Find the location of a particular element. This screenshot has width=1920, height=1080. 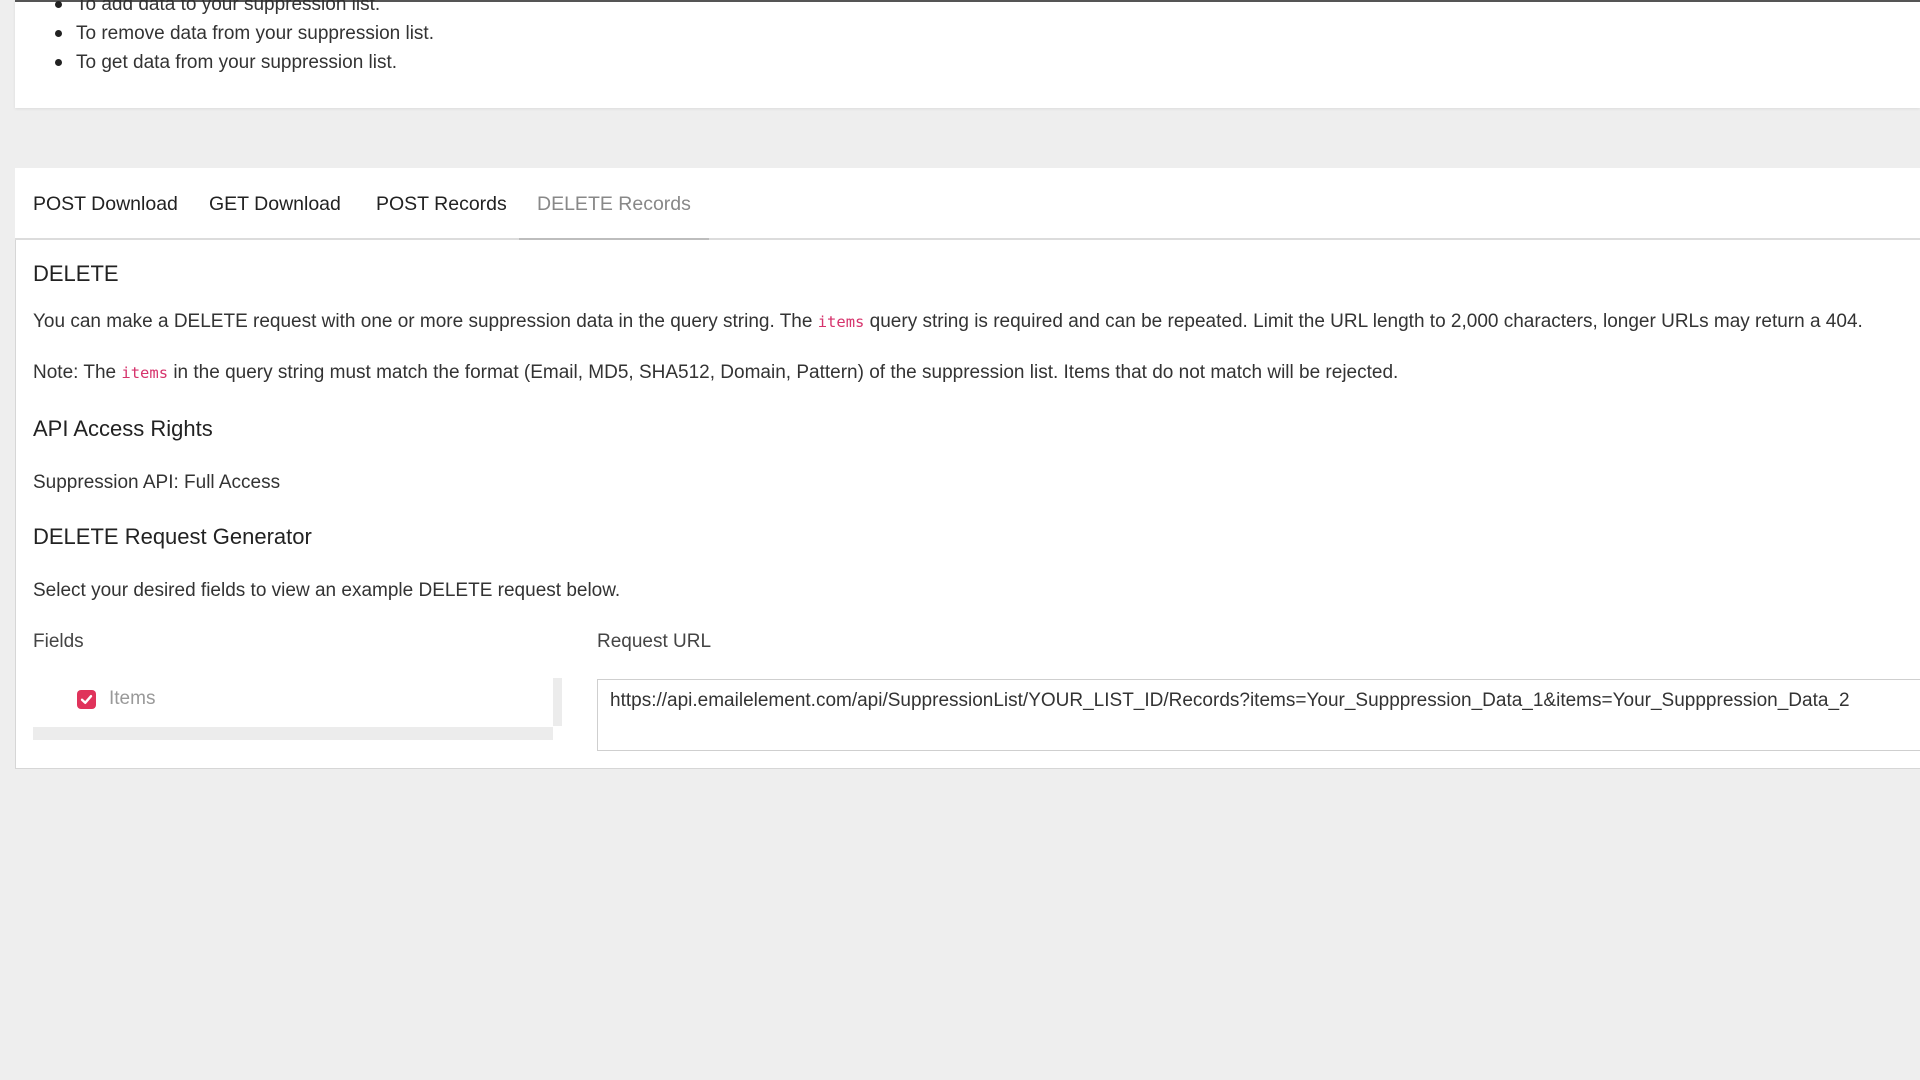

access-rights-value: Suppression API: Full Access is located at coordinates (157, 482).